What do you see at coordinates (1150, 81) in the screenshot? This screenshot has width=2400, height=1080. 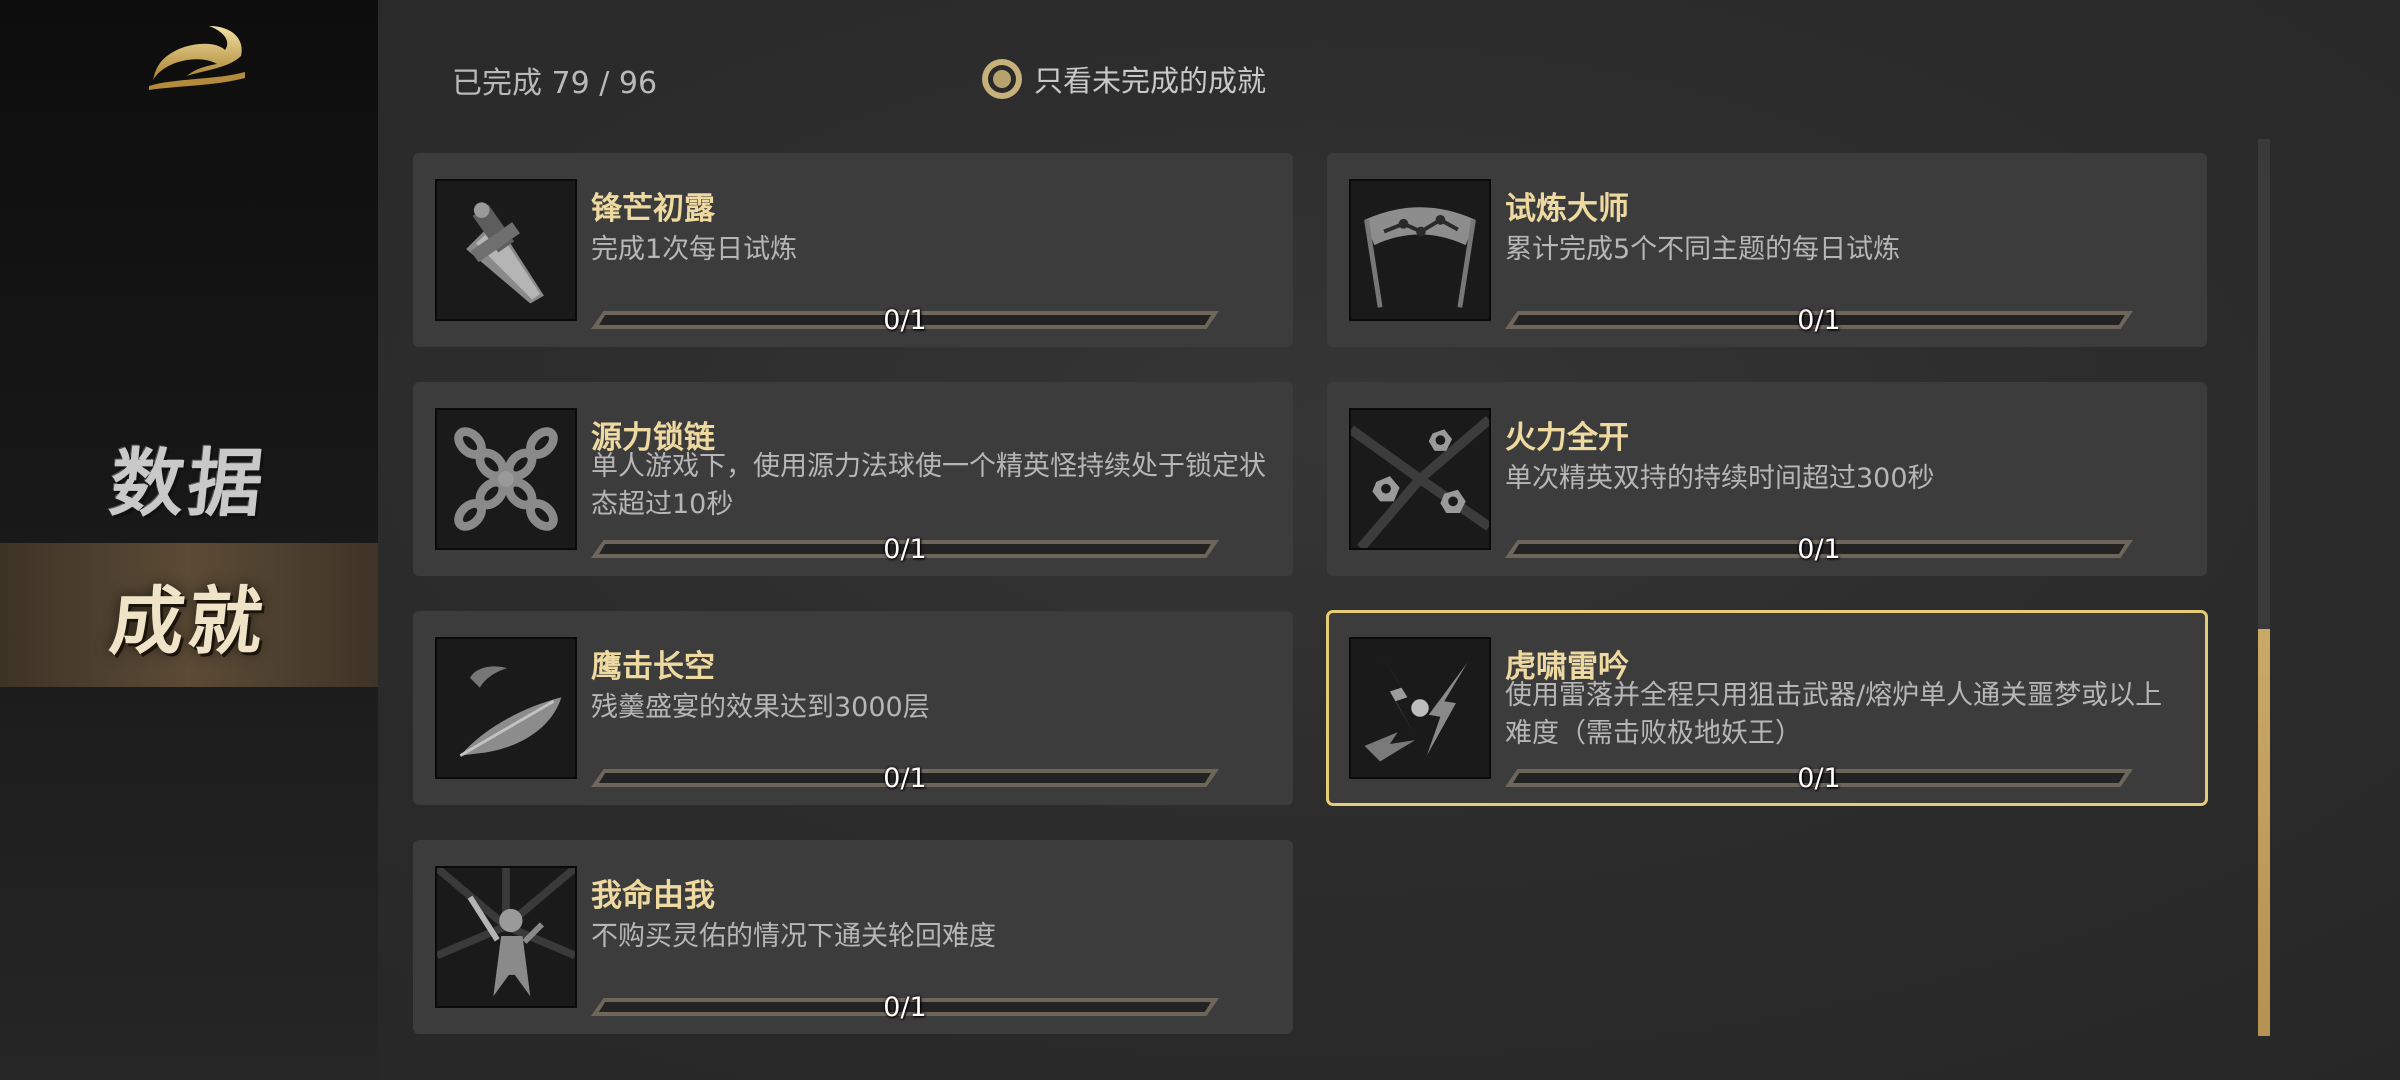 I see `filter-label: 只看未完成的成就` at bounding box center [1150, 81].